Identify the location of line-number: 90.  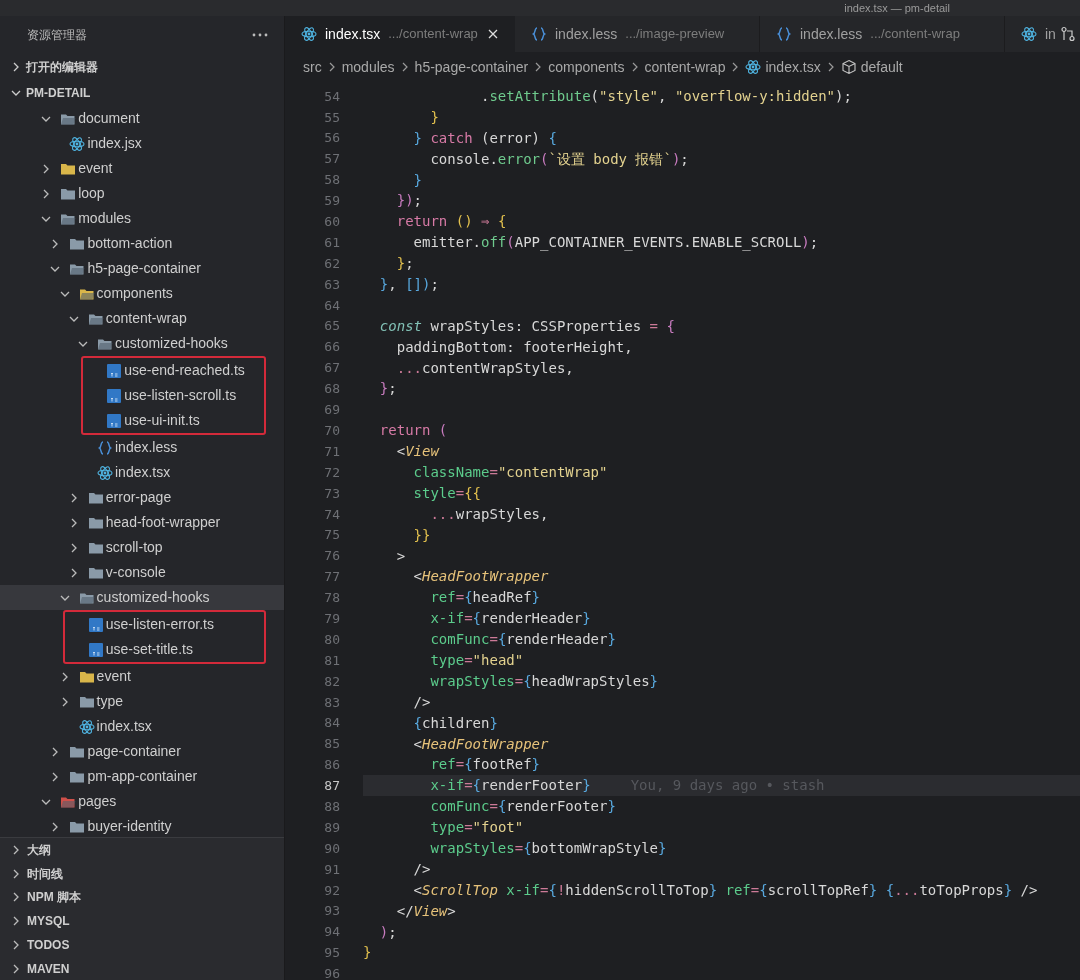
(331, 848).